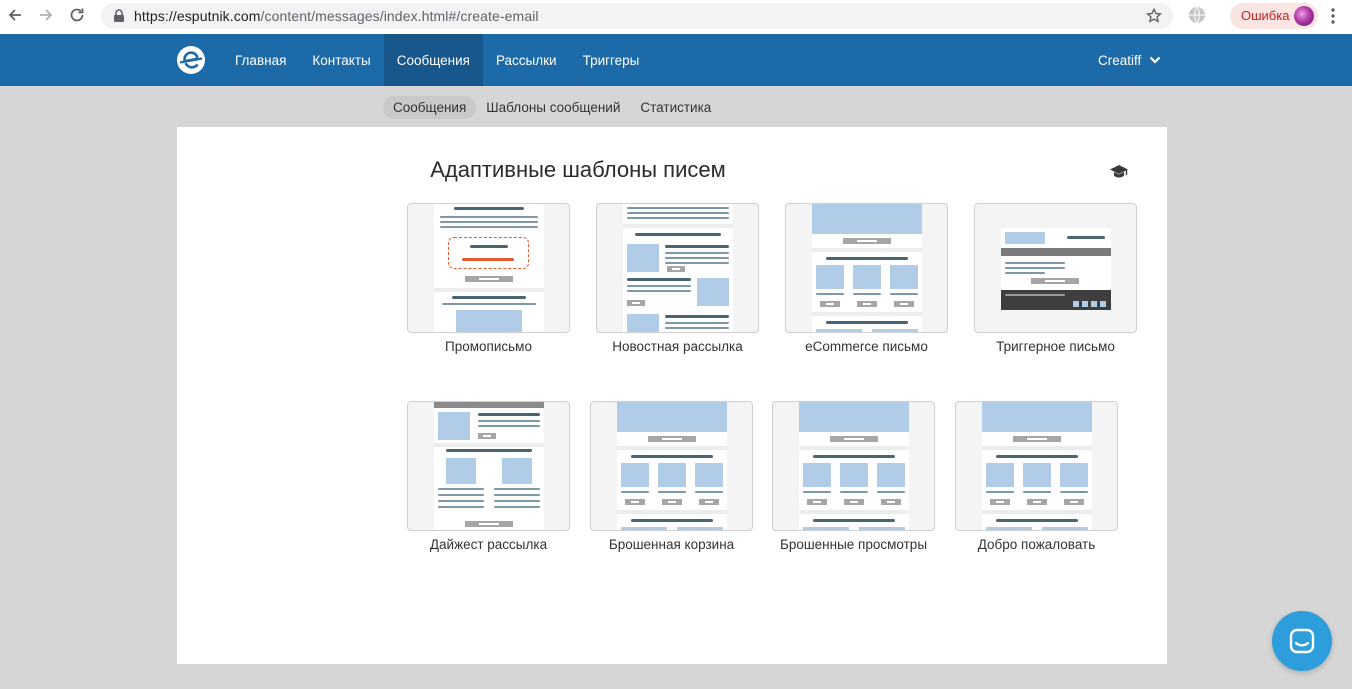  What do you see at coordinates (526, 60) in the screenshot?
I see `nav-item-campaigns: Рассылки` at bounding box center [526, 60].